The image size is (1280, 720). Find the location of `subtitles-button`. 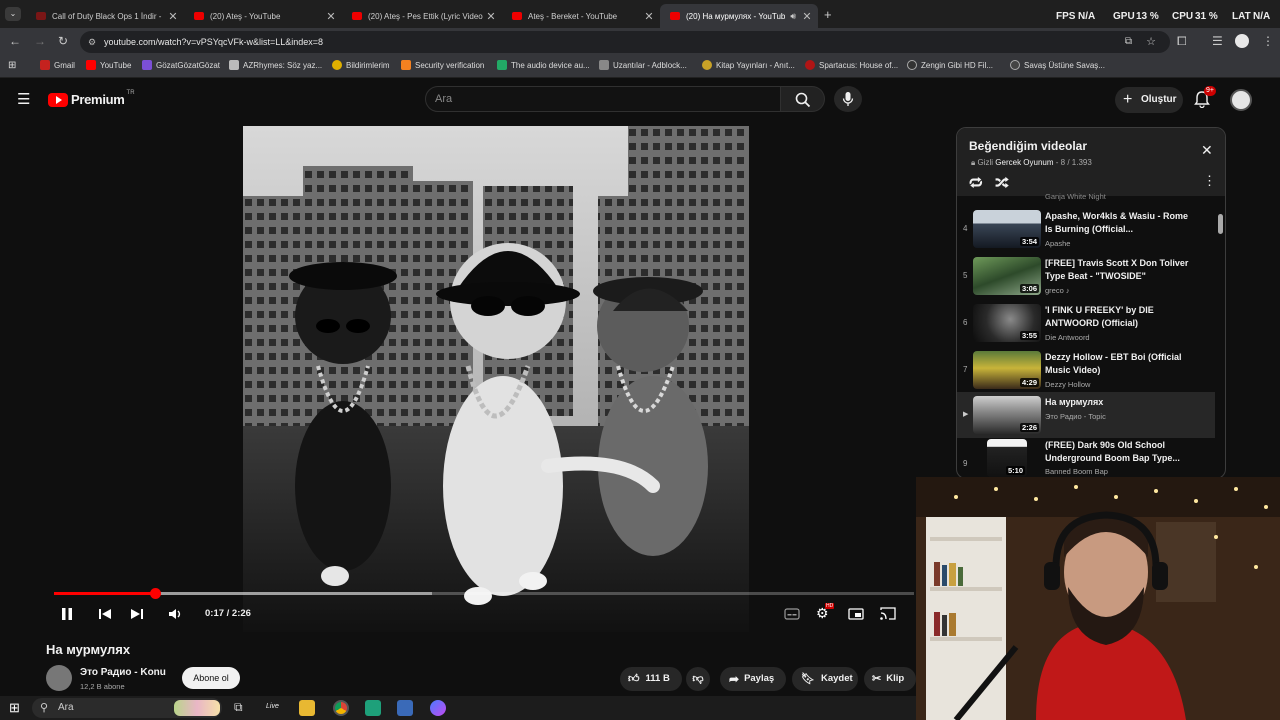

subtitles-button is located at coordinates (792, 616).